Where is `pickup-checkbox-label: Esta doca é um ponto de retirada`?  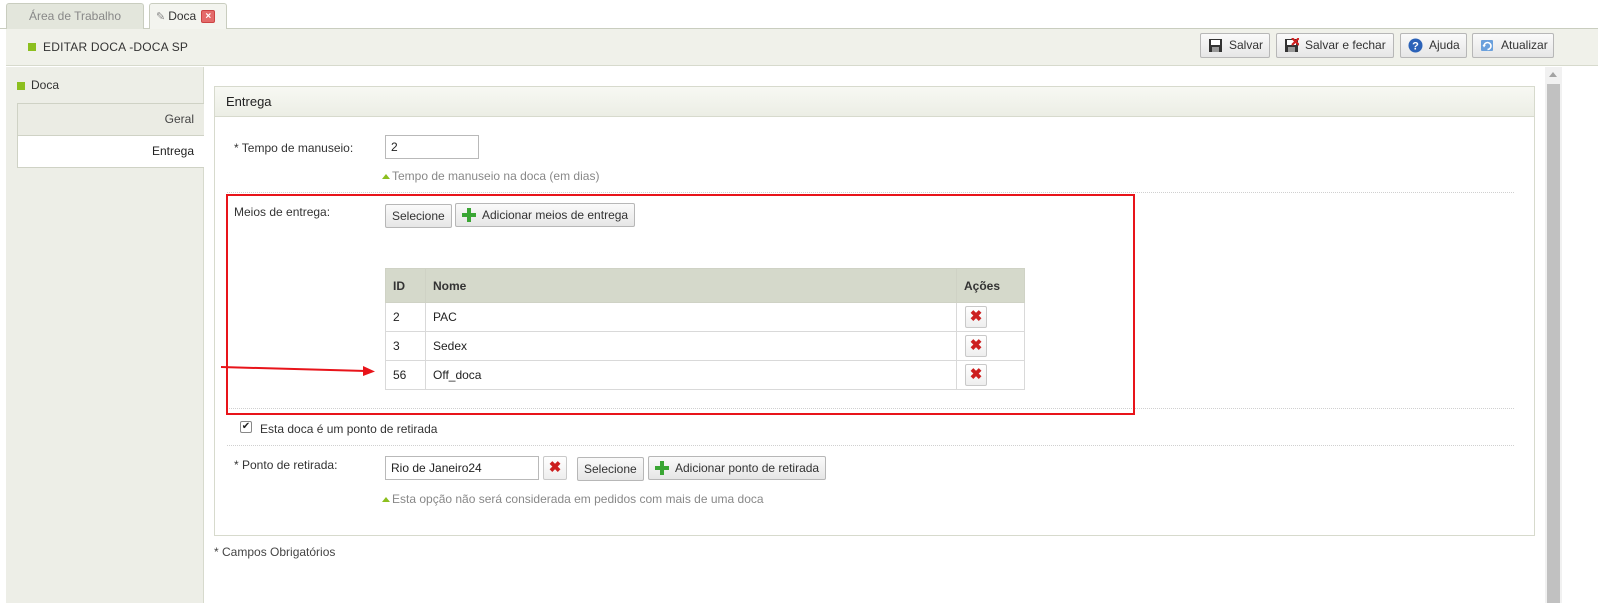 pickup-checkbox-label: Esta doca é um ponto de retirada is located at coordinates (349, 429).